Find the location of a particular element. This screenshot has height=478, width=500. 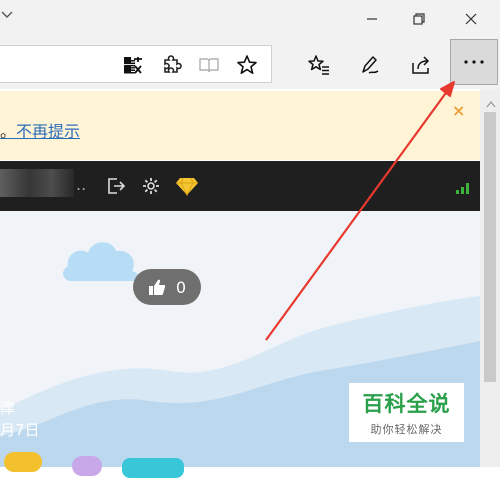

like-button: 0 is located at coordinates (167, 287).